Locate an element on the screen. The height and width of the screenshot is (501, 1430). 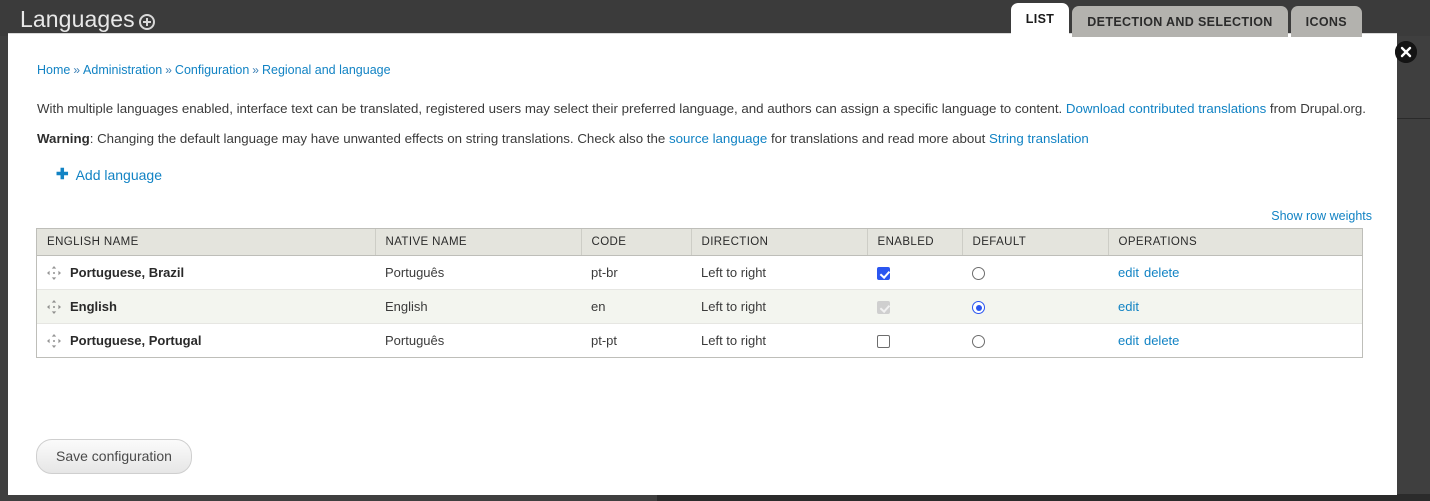
cell-english-name: Portuguese, Portugal is located at coordinates (206, 341).